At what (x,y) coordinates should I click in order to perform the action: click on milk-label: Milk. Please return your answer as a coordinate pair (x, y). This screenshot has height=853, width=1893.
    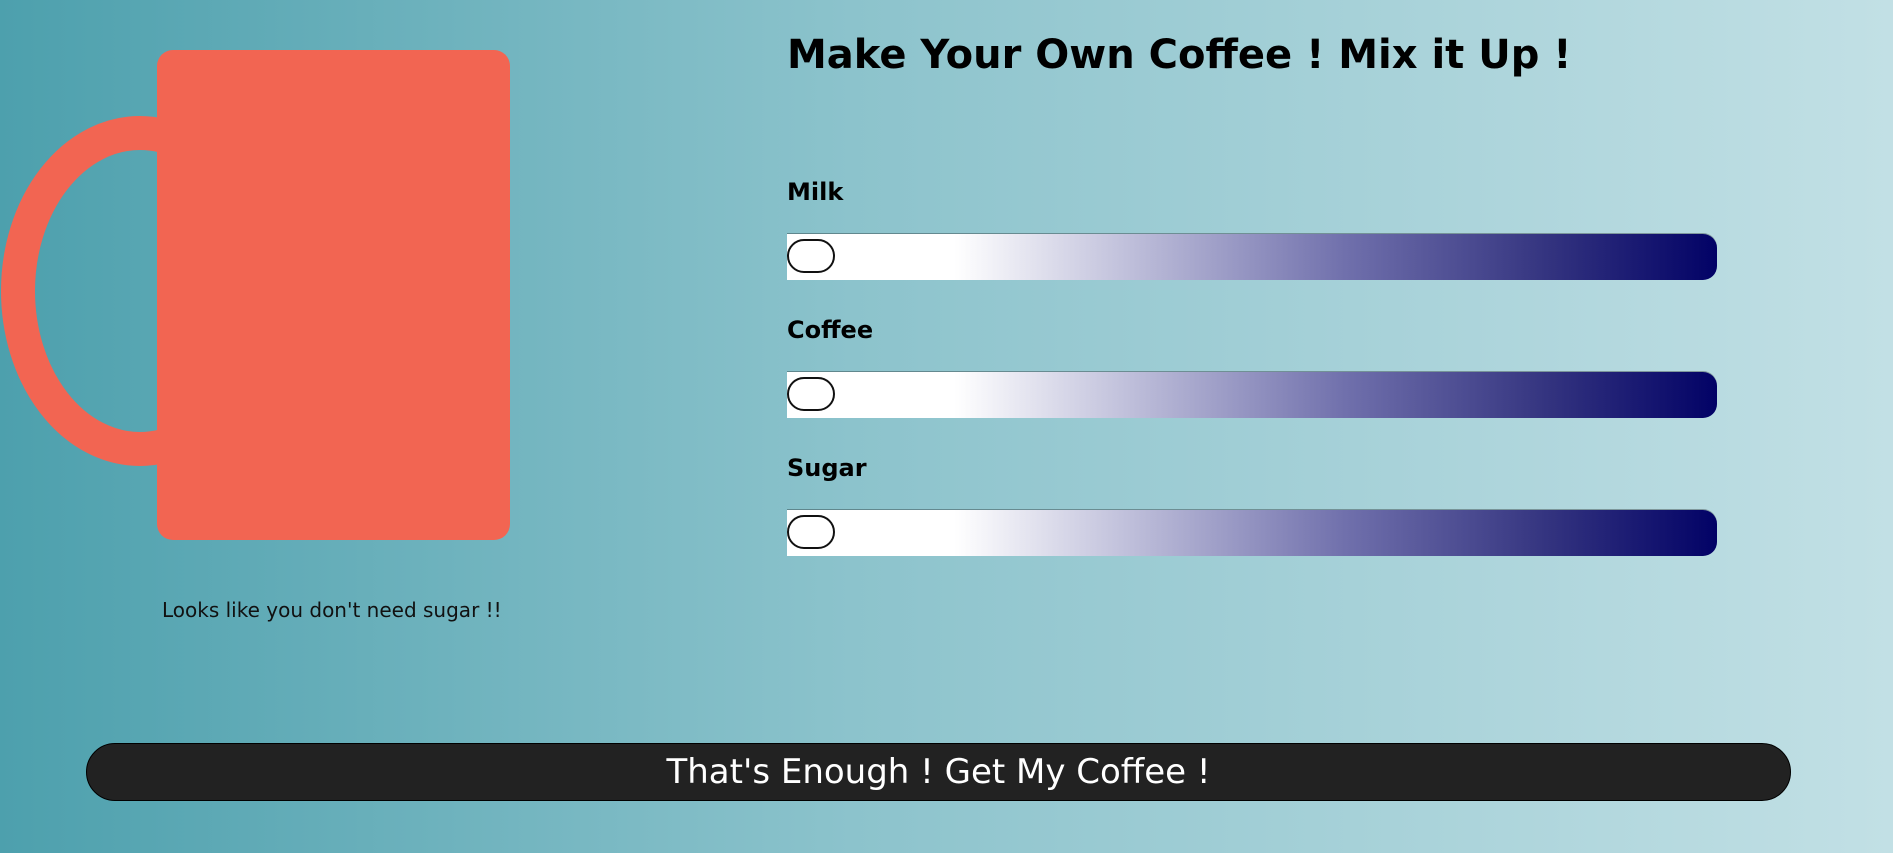
    Looking at the image, I should click on (815, 192).